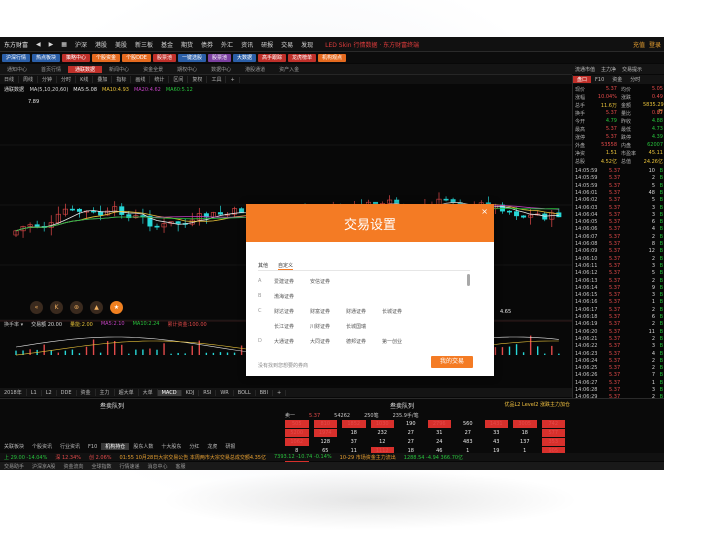 This screenshot has width=716, height=536. What do you see at coordinates (17, 69) in the screenshot?
I see `page-tab: 通知中心` at bounding box center [17, 69].